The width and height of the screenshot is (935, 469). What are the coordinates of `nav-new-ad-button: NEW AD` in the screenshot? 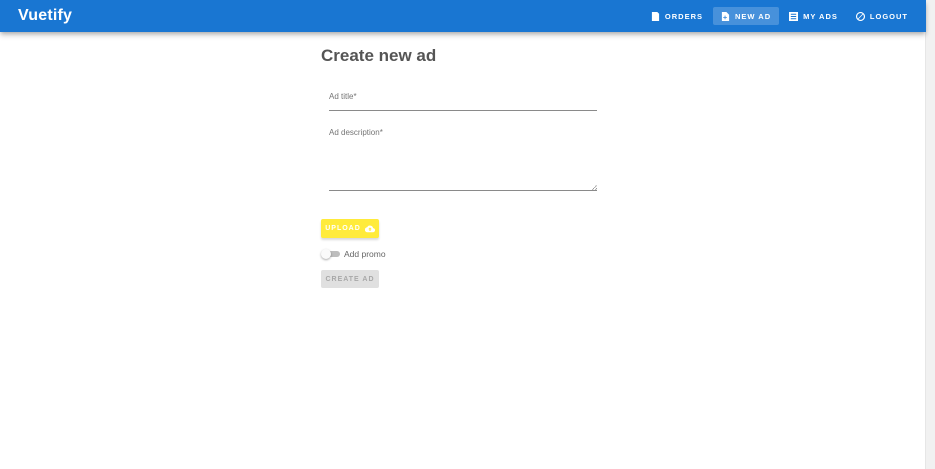 It's located at (746, 16).